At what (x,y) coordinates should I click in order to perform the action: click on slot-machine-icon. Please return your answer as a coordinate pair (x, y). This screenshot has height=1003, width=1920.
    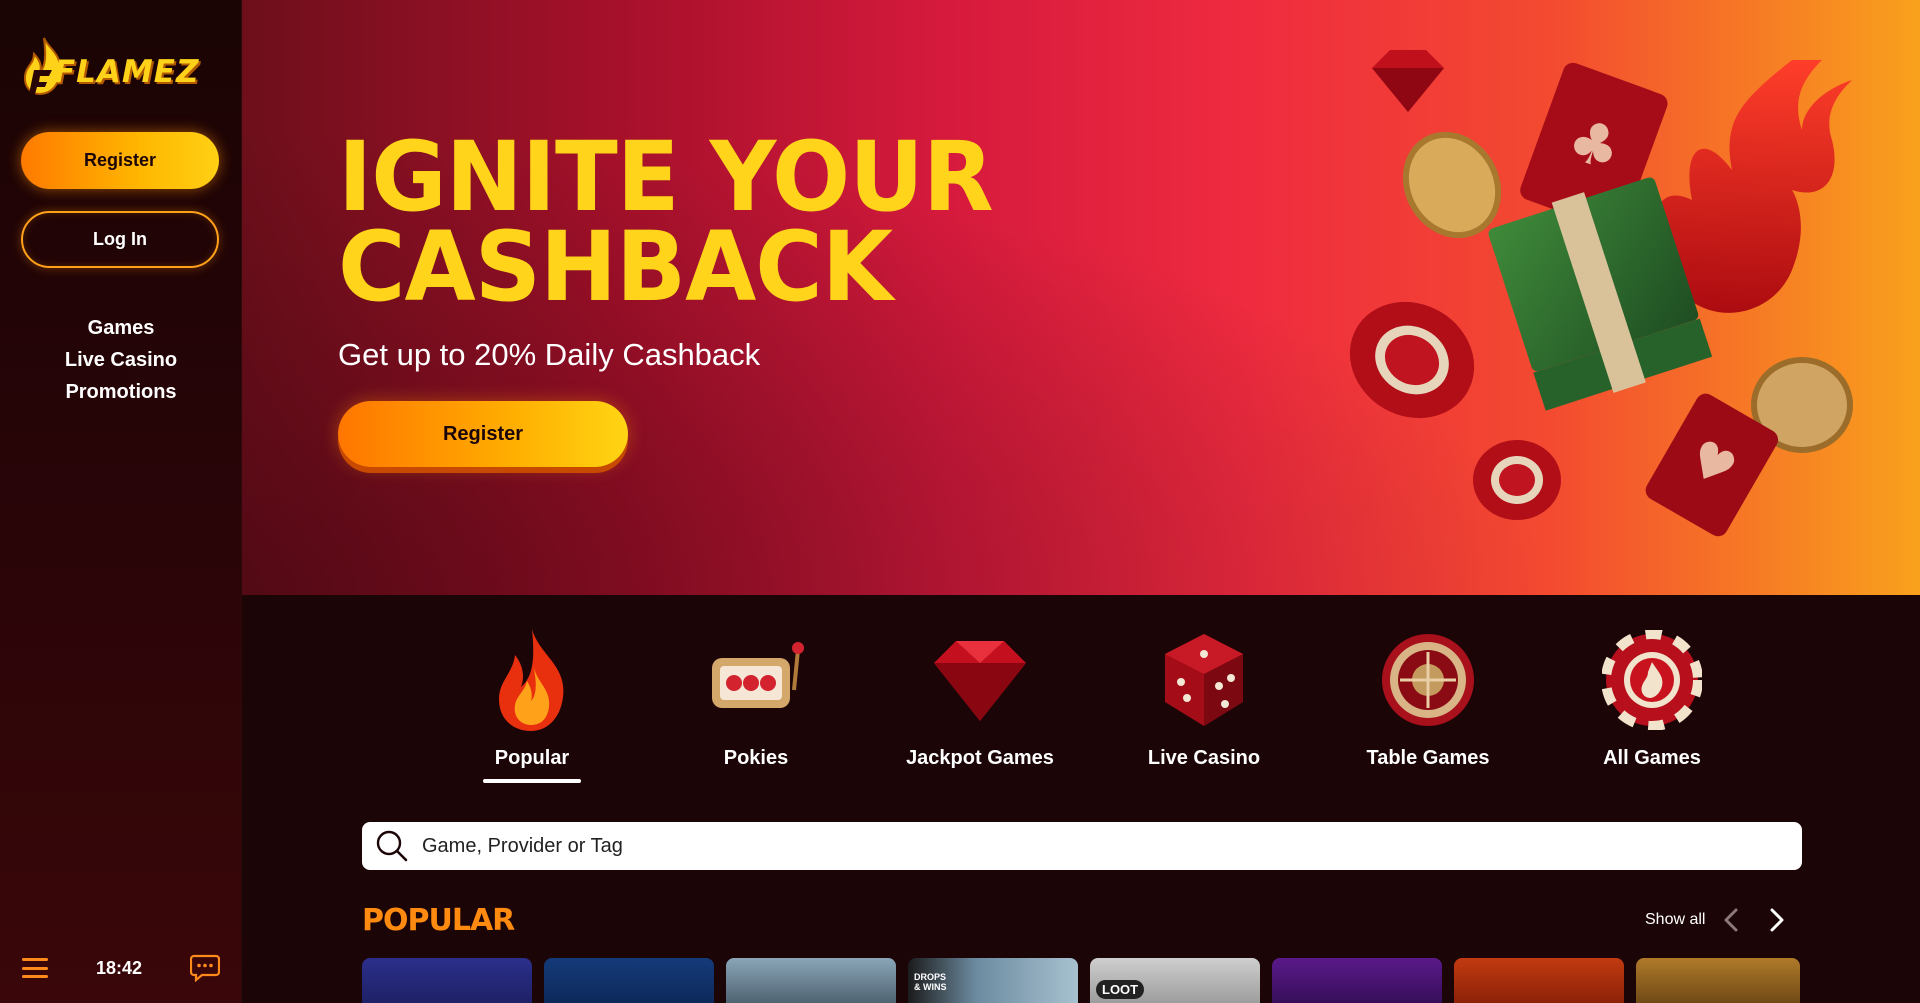
    Looking at the image, I should click on (758, 675).